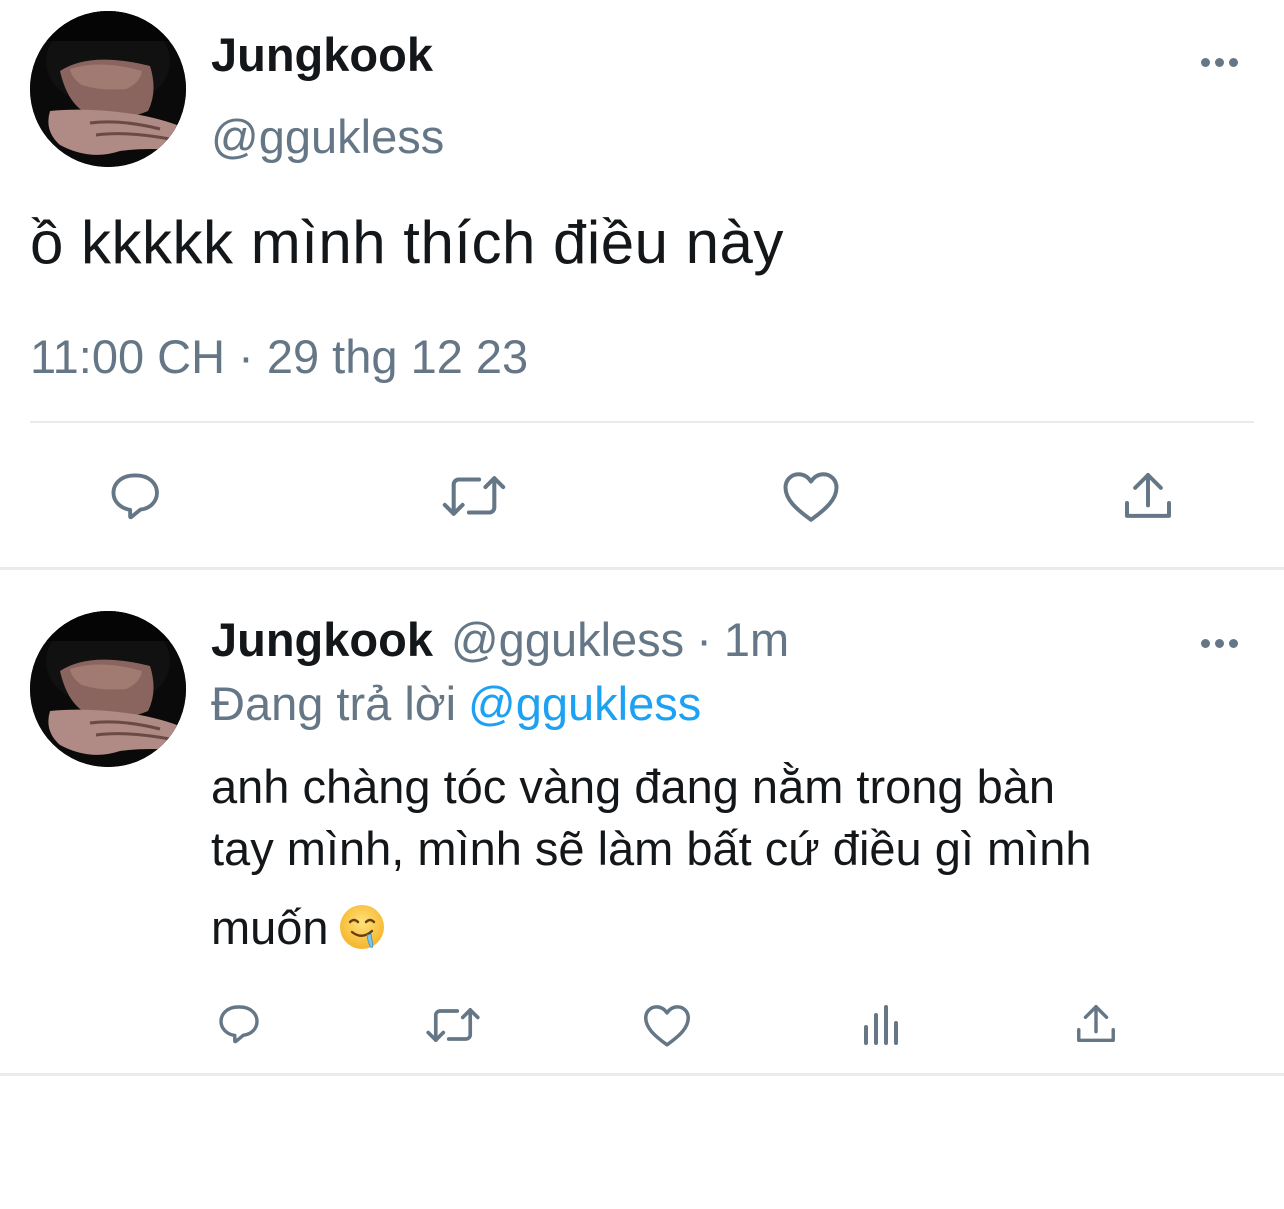 The image size is (1284, 1209). I want to click on reply-header: Jungkook @ggukless · 1m, so click(500, 639).